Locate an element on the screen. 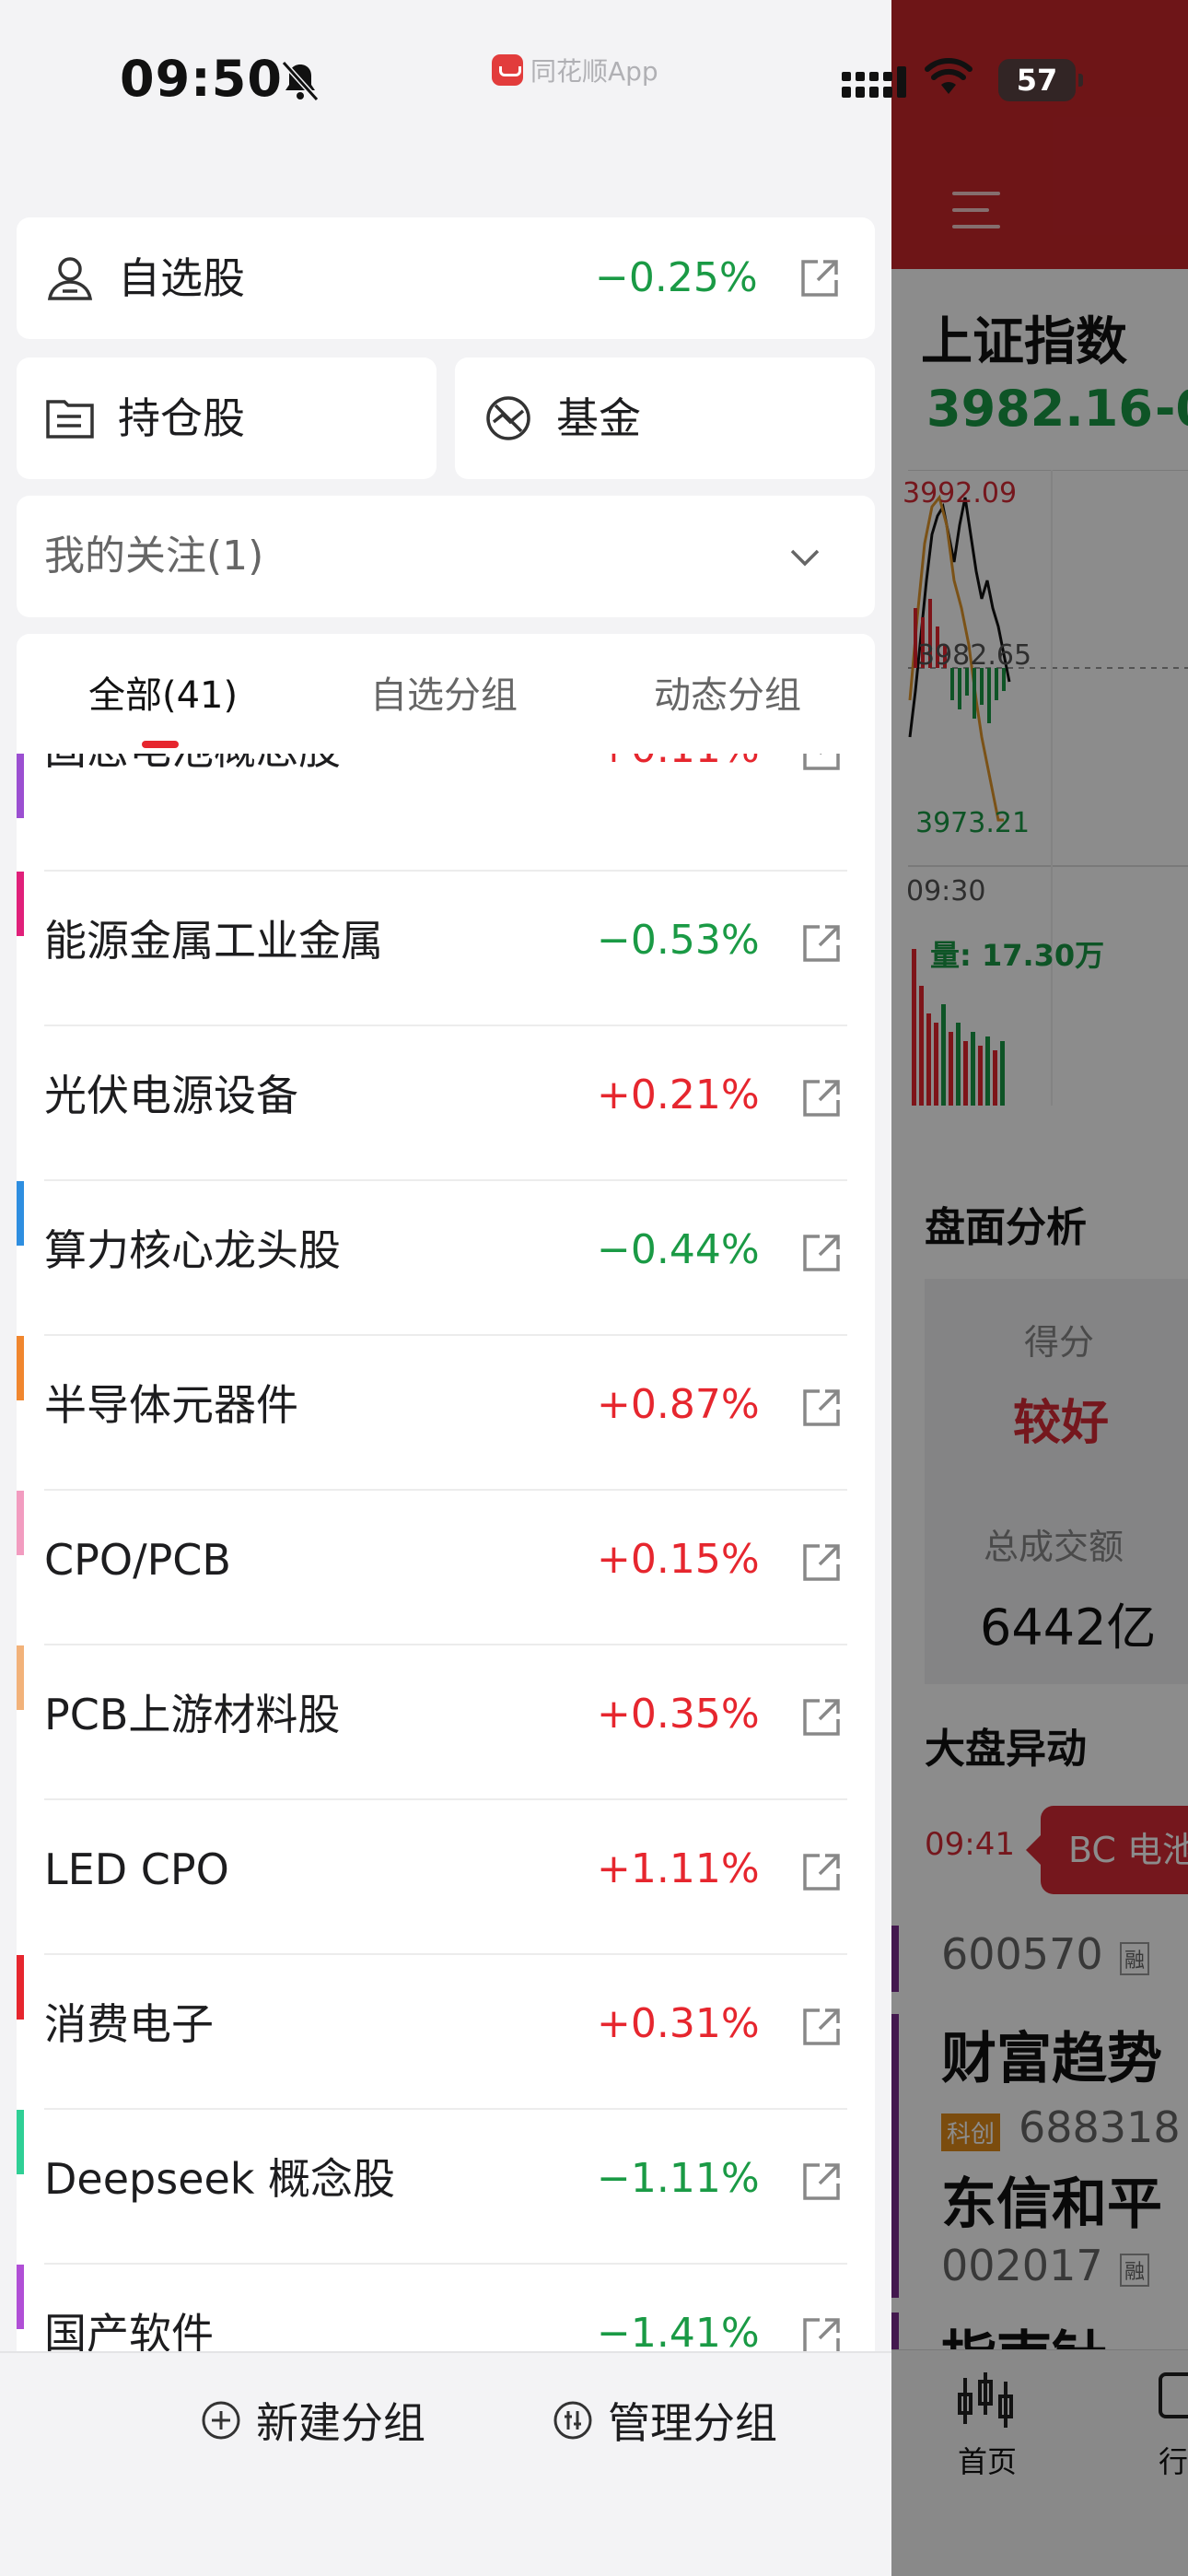  wifi-icon is located at coordinates (949, 76).